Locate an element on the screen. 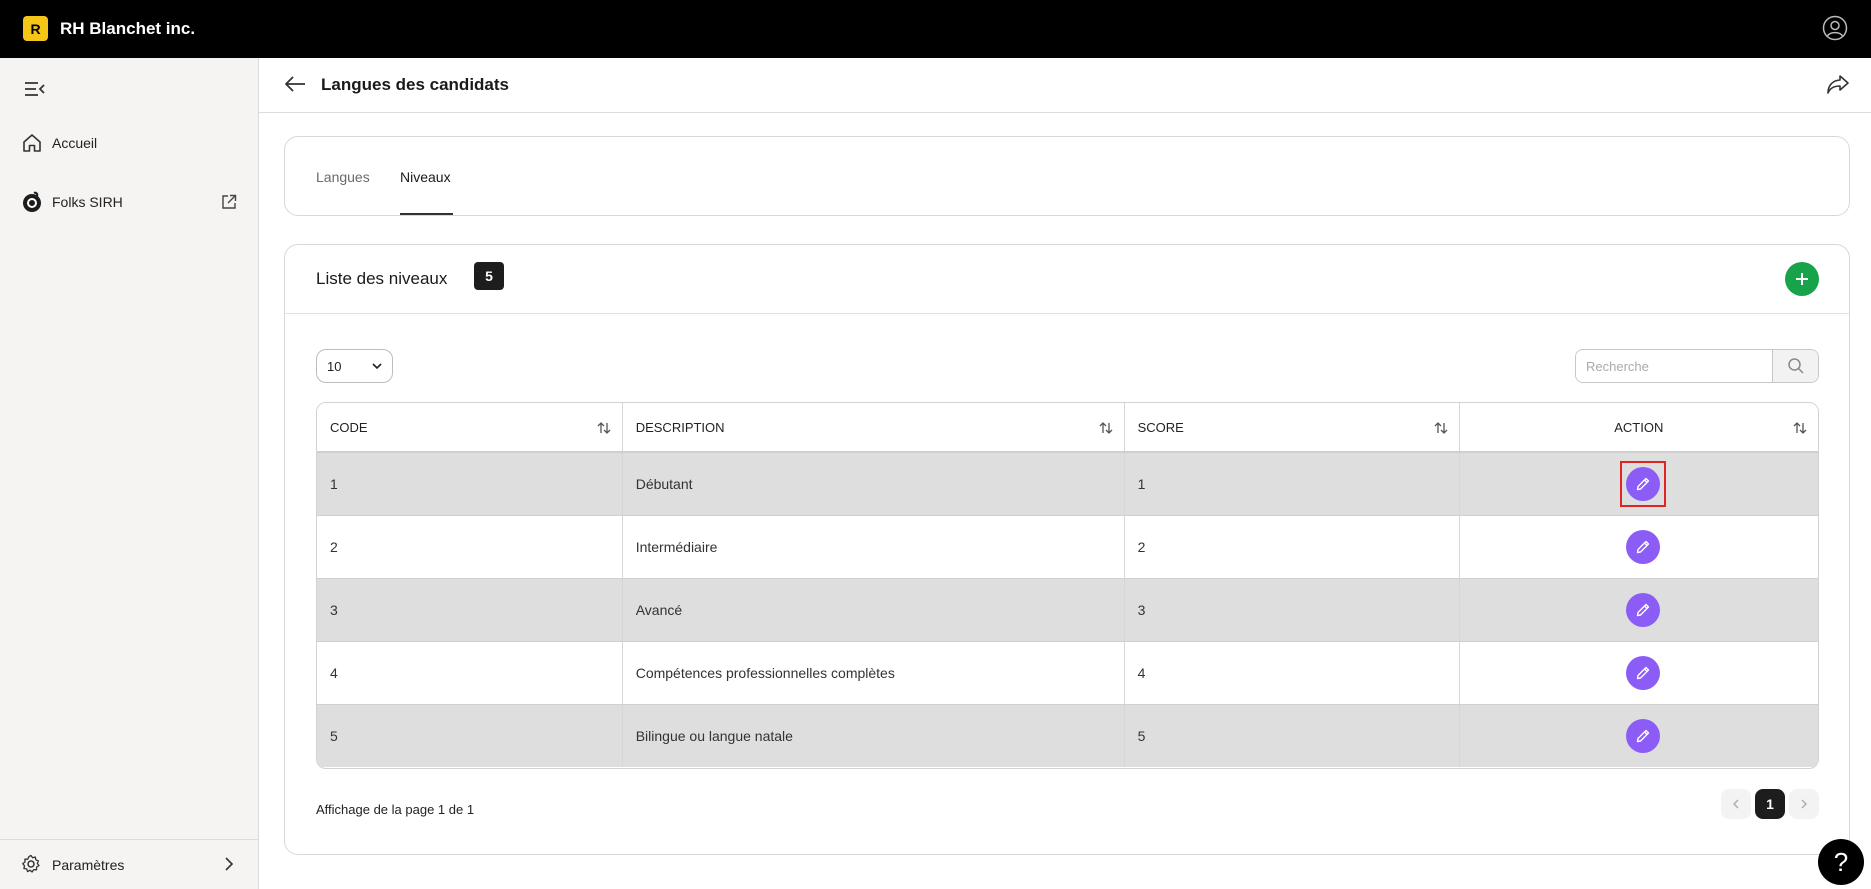 The image size is (1871, 889). search-icon is located at coordinates (1795, 366).